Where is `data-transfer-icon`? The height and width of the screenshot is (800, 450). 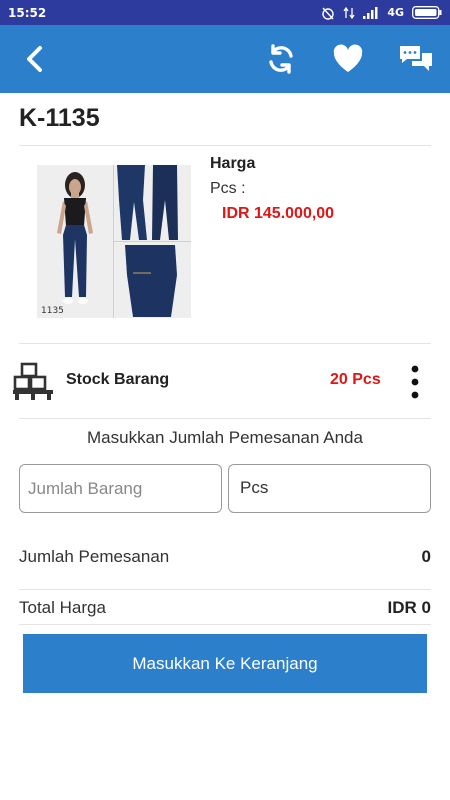 data-transfer-icon is located at coordinates (349, 12).